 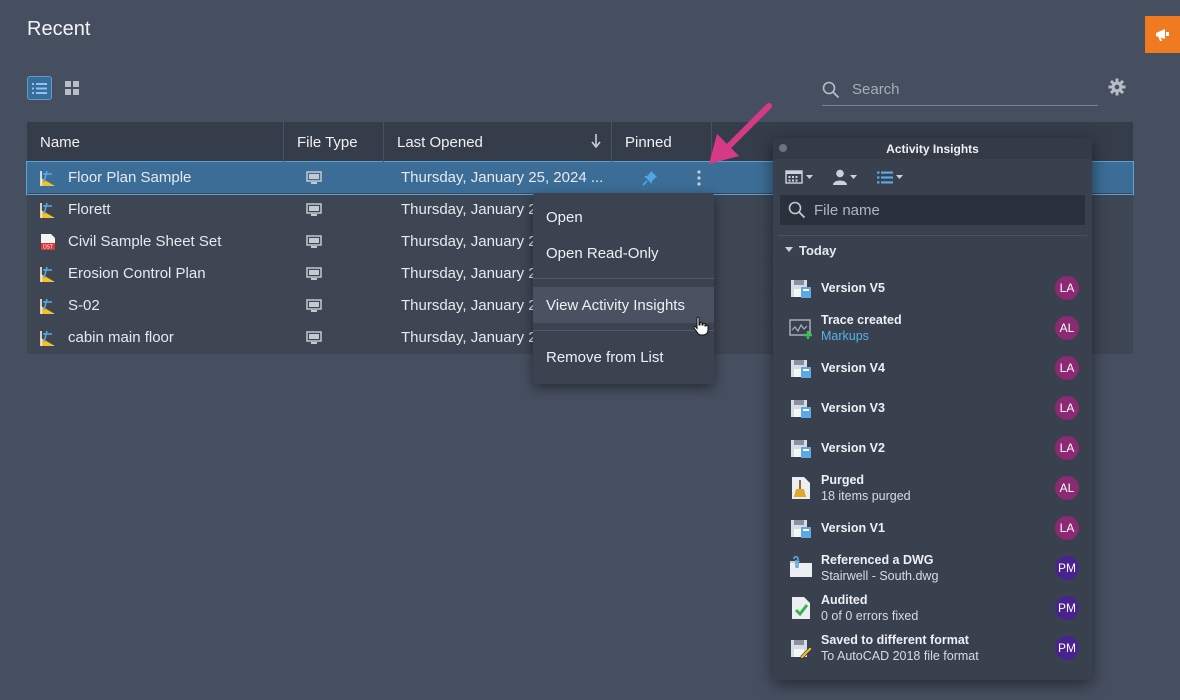 I want to click on announcement-button, so click(x=1162, y=34).